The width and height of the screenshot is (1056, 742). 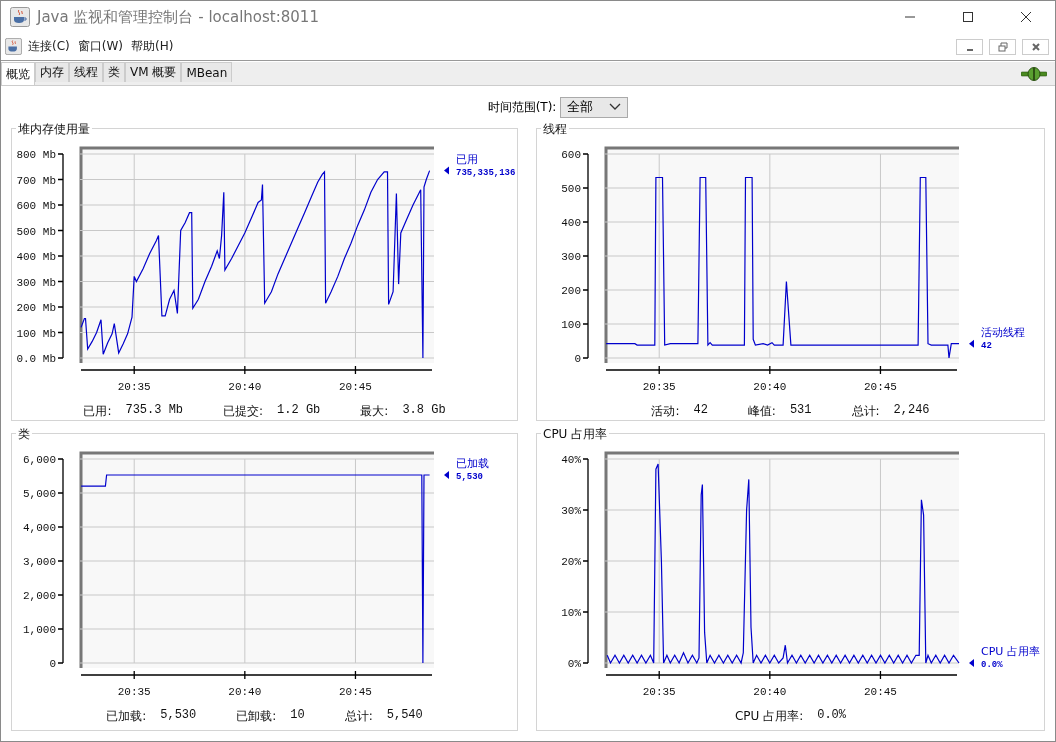 What do you see at coordinates (571, 562) in the screenshot?
I see `y-tick-label: 20%` at bounding box center [571, 562].